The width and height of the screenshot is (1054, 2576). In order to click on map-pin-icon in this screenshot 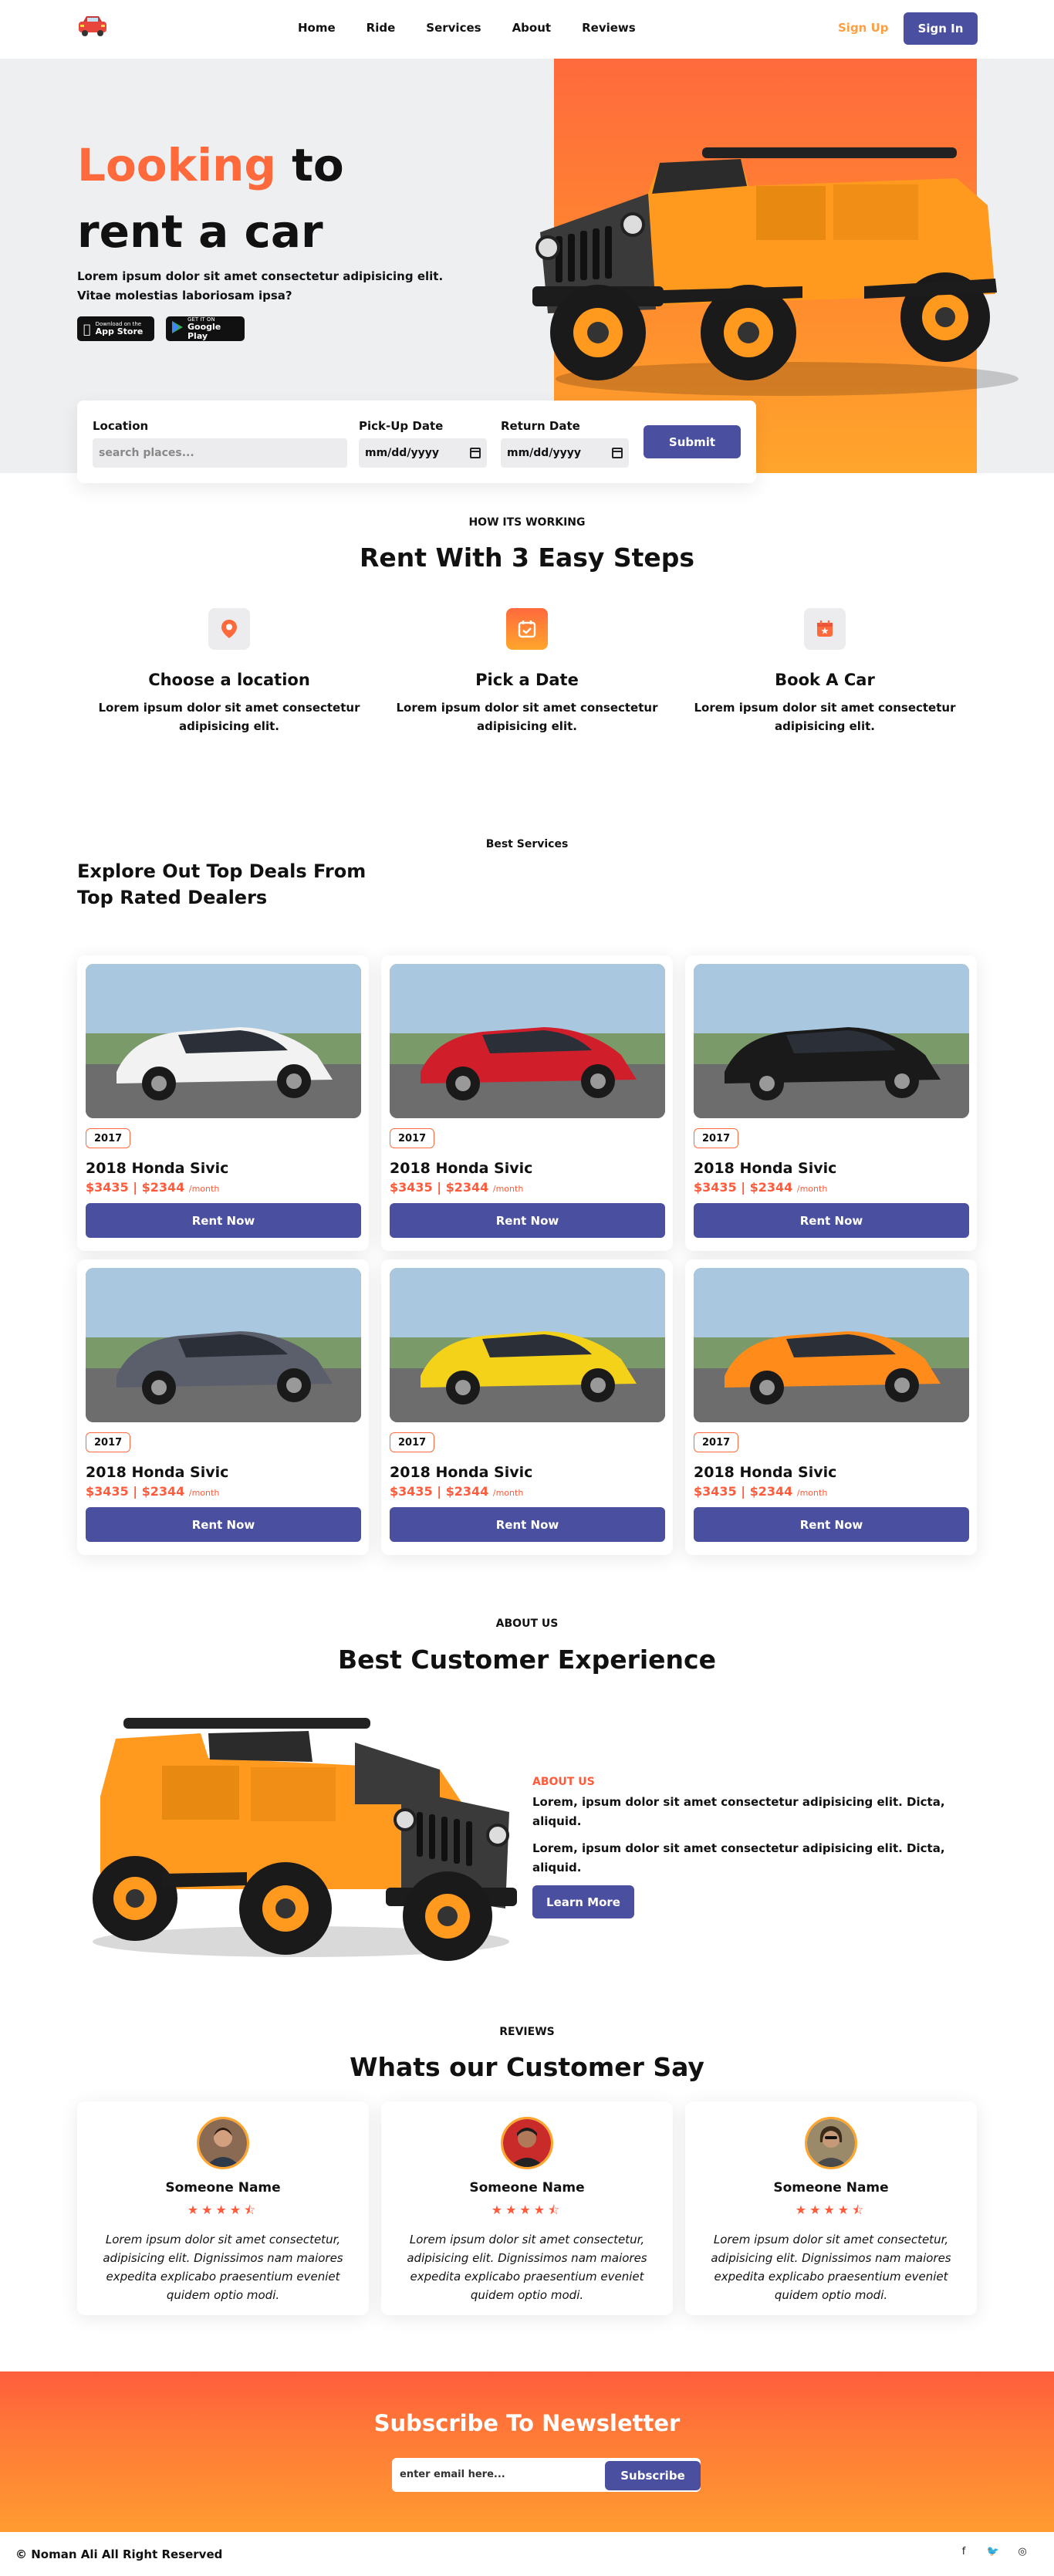, I will do `click(229, 629)`.